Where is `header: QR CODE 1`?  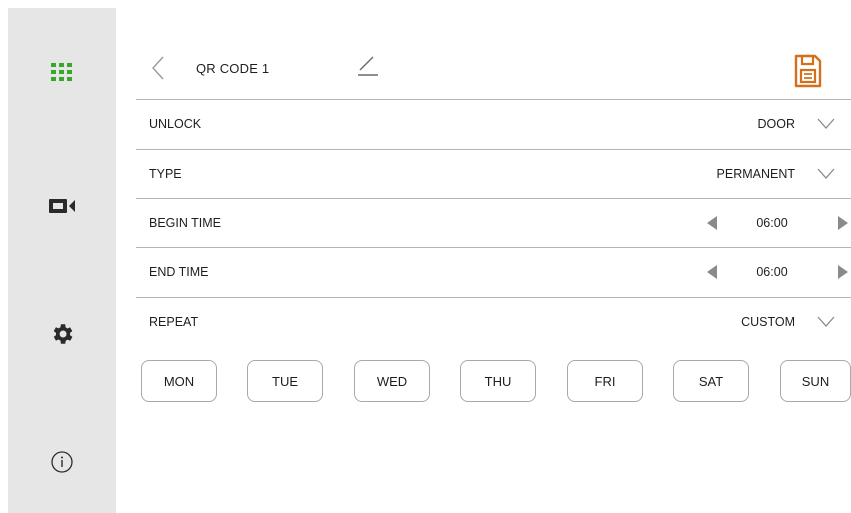
header: QR CODE 1 is located at coordinates (493, 72).